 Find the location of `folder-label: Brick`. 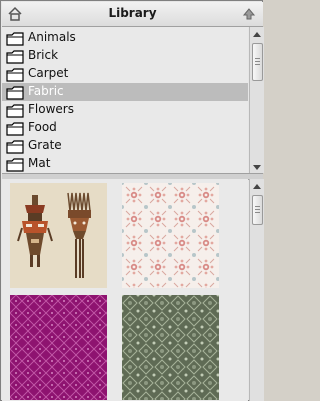

folder-label: Brick is located at coordinates (43, 55).